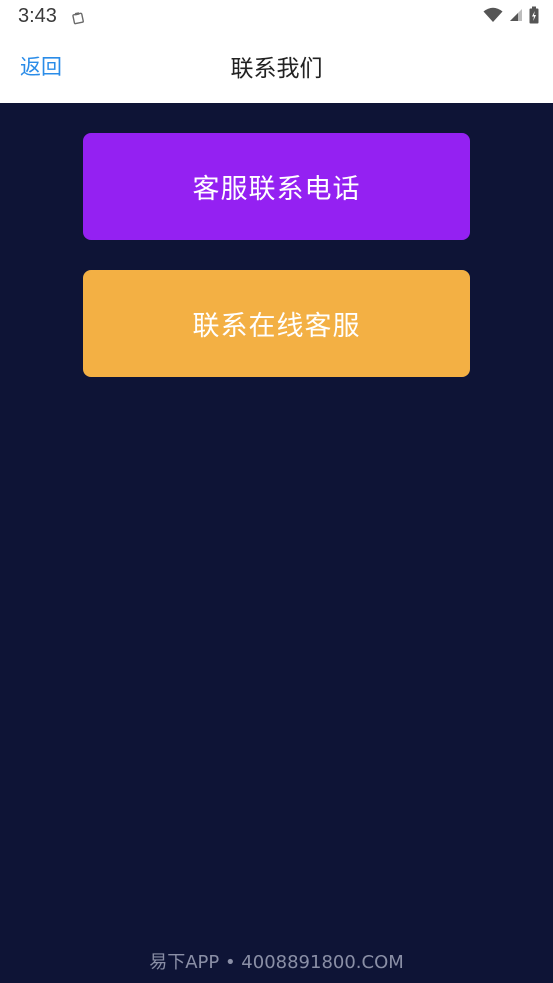 The height and width of the screenshot is (983, 553). What do you see at coordinates (516, 16) in the screenshot?
I see `cell-signal-icon` at bounding box center [516, 16].